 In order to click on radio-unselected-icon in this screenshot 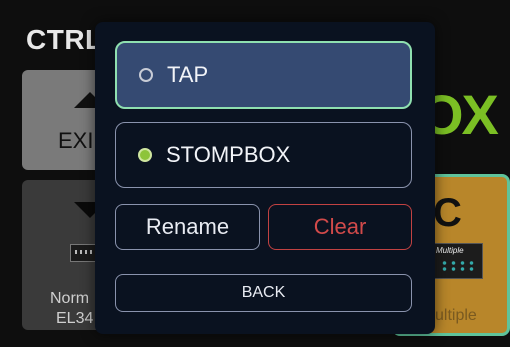, I will do `click(146, 75)`.